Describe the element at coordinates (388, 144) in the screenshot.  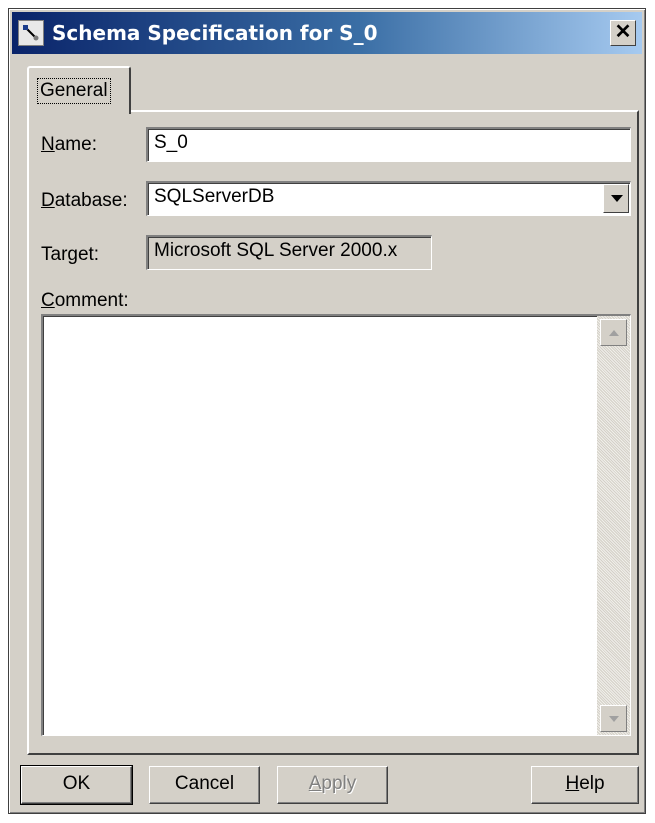
I see `name-field: S_0` at that location.